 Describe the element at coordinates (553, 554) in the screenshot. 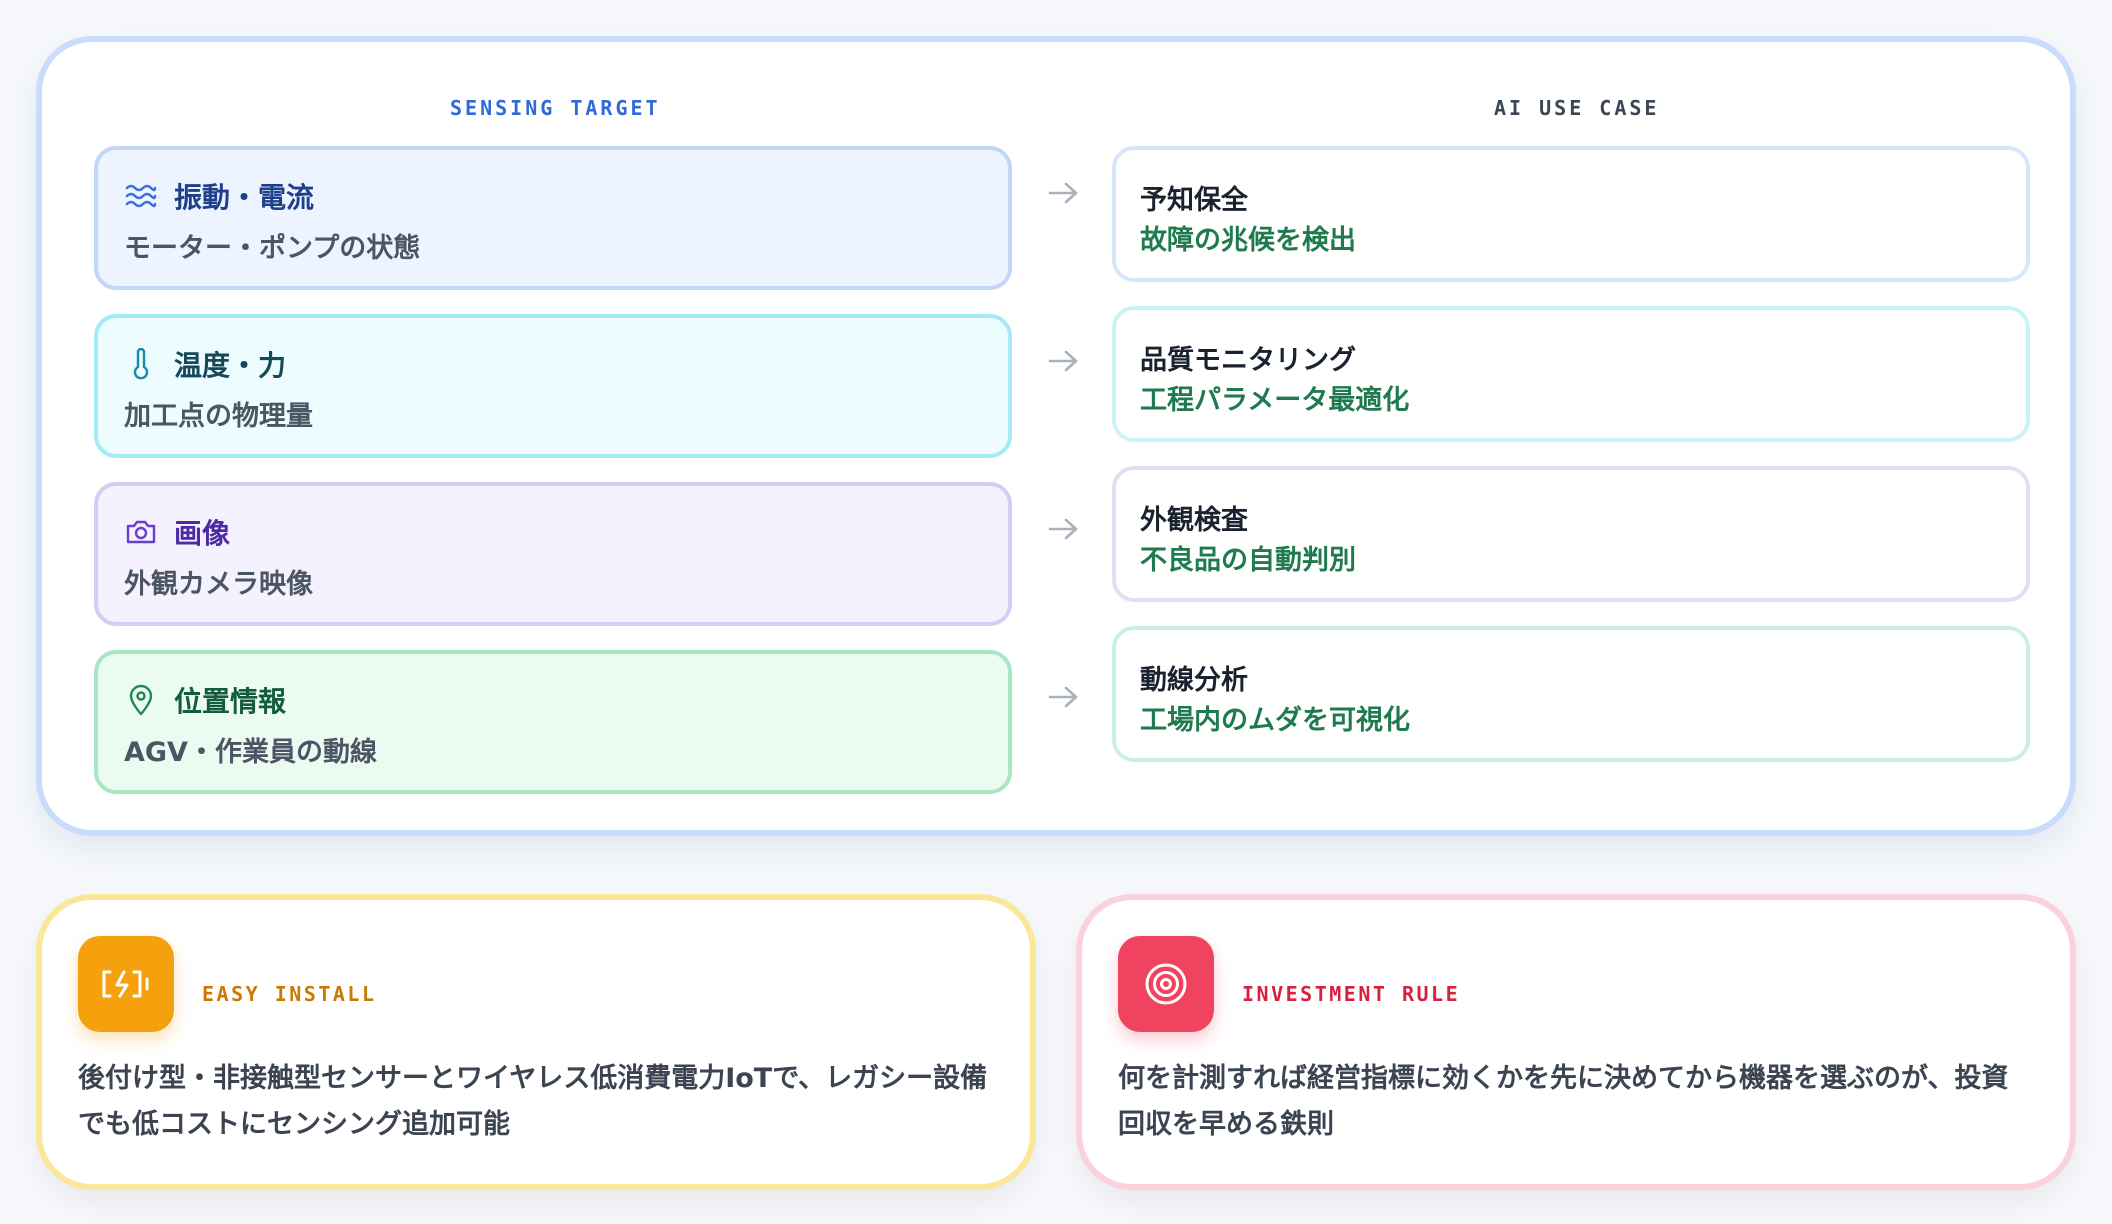

I see `sensing-card-image: 画像 外観カメラ映像` at that location.